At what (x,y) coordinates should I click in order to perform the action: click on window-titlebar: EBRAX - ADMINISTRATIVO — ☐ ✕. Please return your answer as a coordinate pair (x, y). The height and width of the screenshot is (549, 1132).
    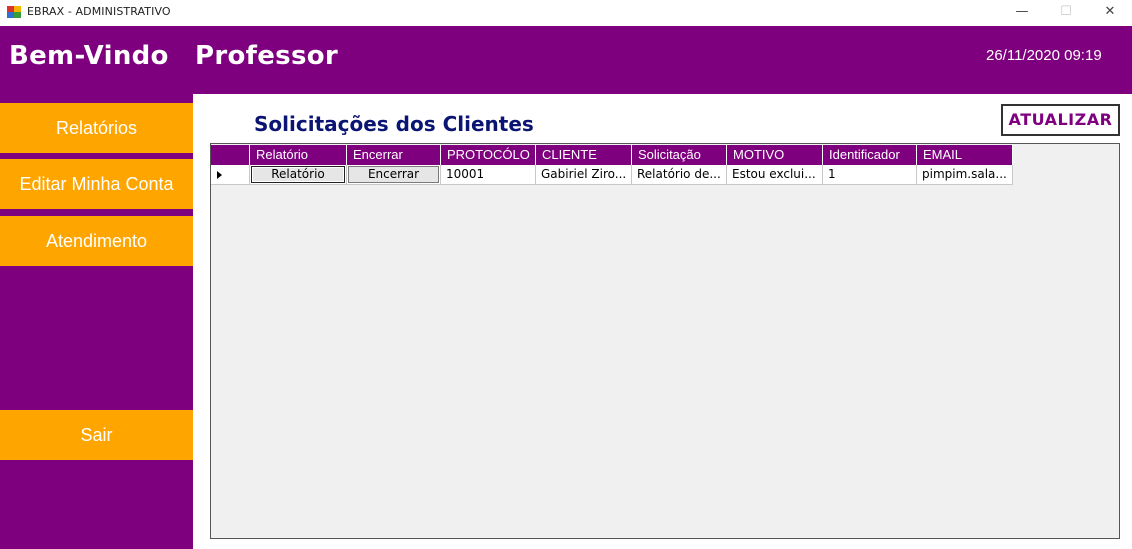
    Looking at the image, I should click on (566, 13).